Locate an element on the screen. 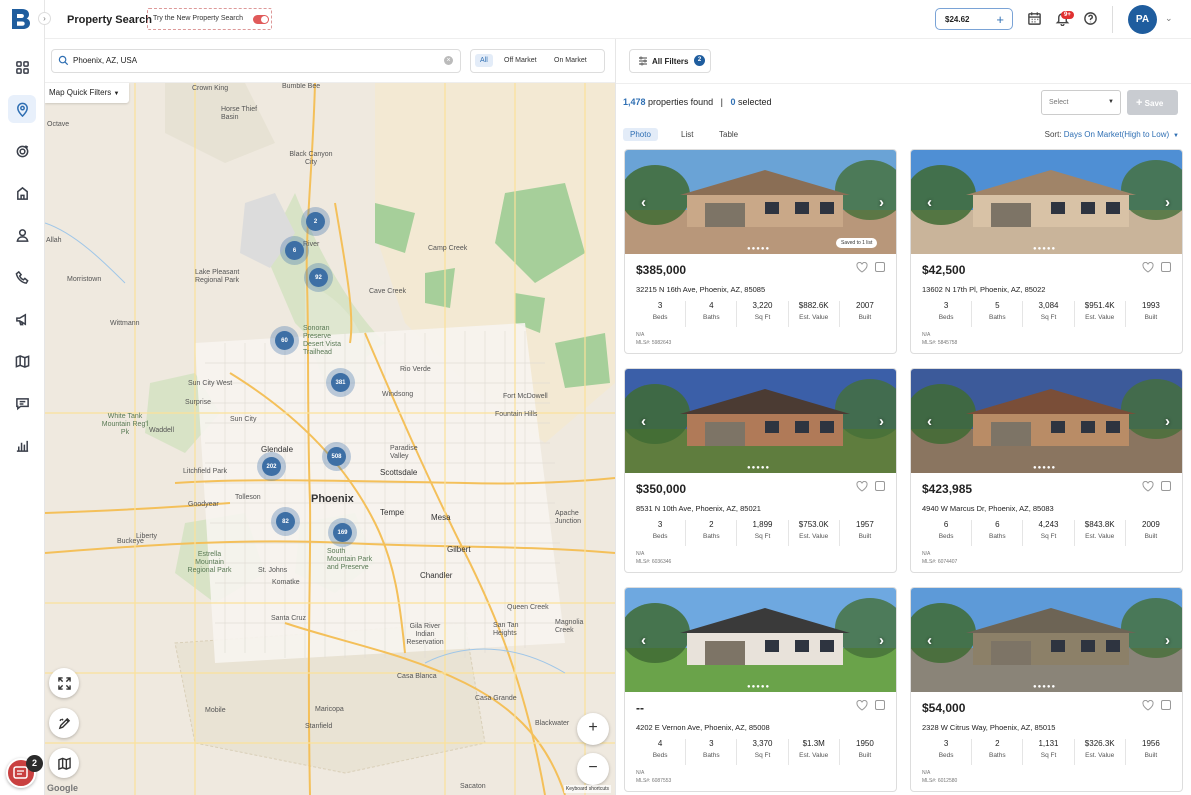 The image size is (1191, 795). keyboard-shortcuts-link: Keyboard shortcuts is located at coordinates (587, 789).